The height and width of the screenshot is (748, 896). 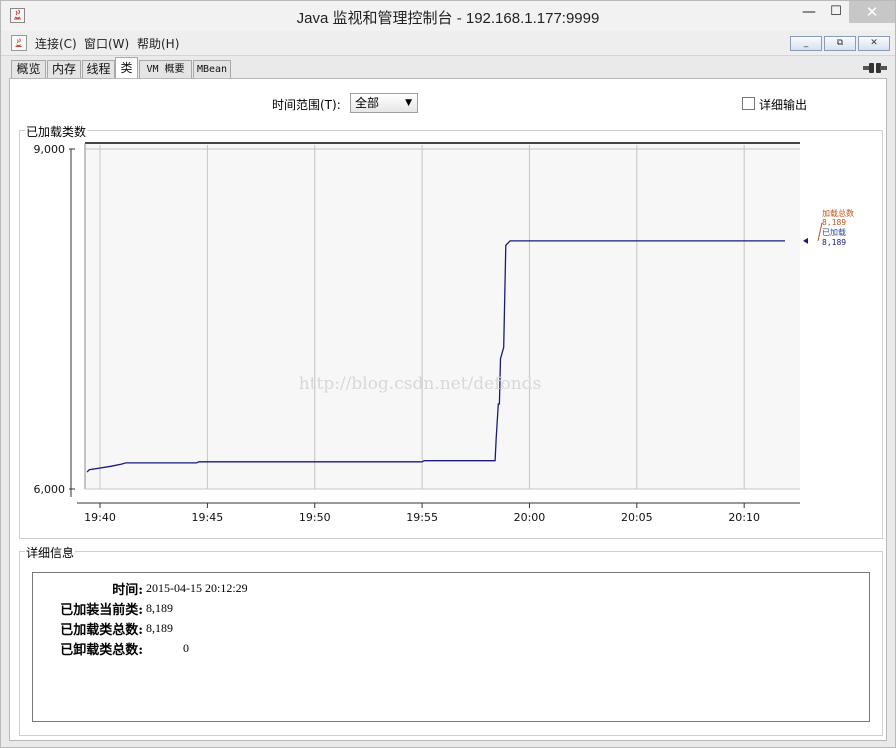 What do you see at coordinates (106, 43) in the screenshot?
I see `menu-window: 窗口(W)` at bounding box center [106, 43].